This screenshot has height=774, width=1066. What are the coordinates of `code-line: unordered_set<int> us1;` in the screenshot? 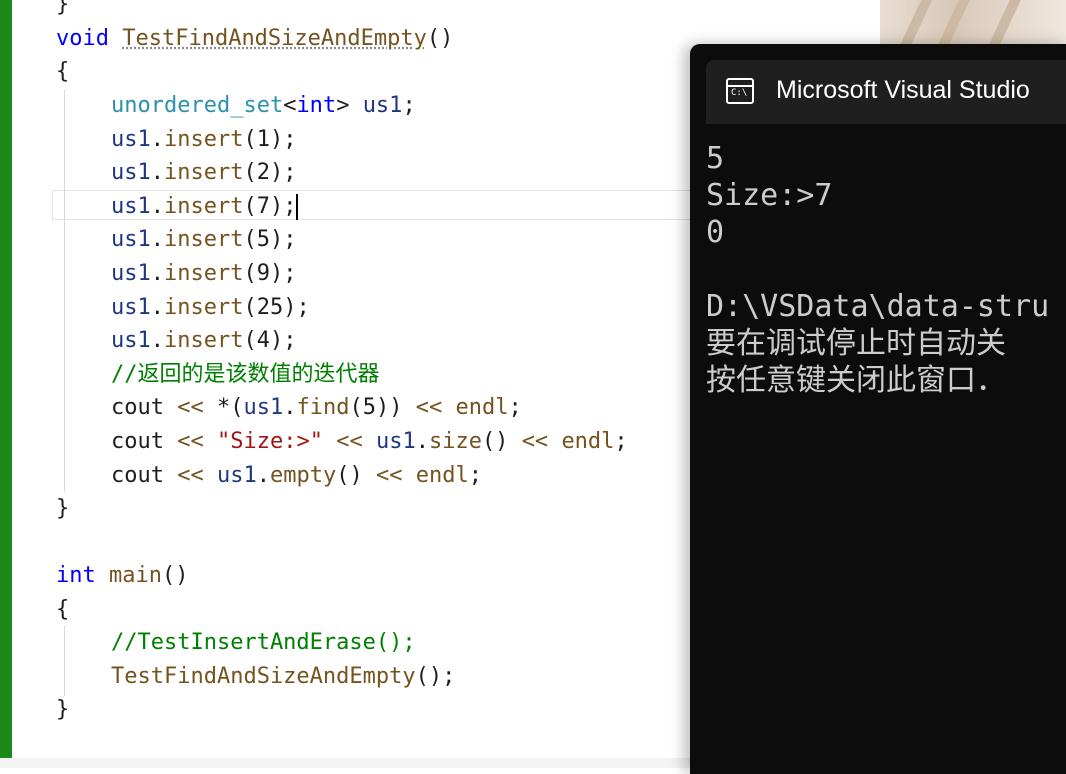 It's located at (236, 106).